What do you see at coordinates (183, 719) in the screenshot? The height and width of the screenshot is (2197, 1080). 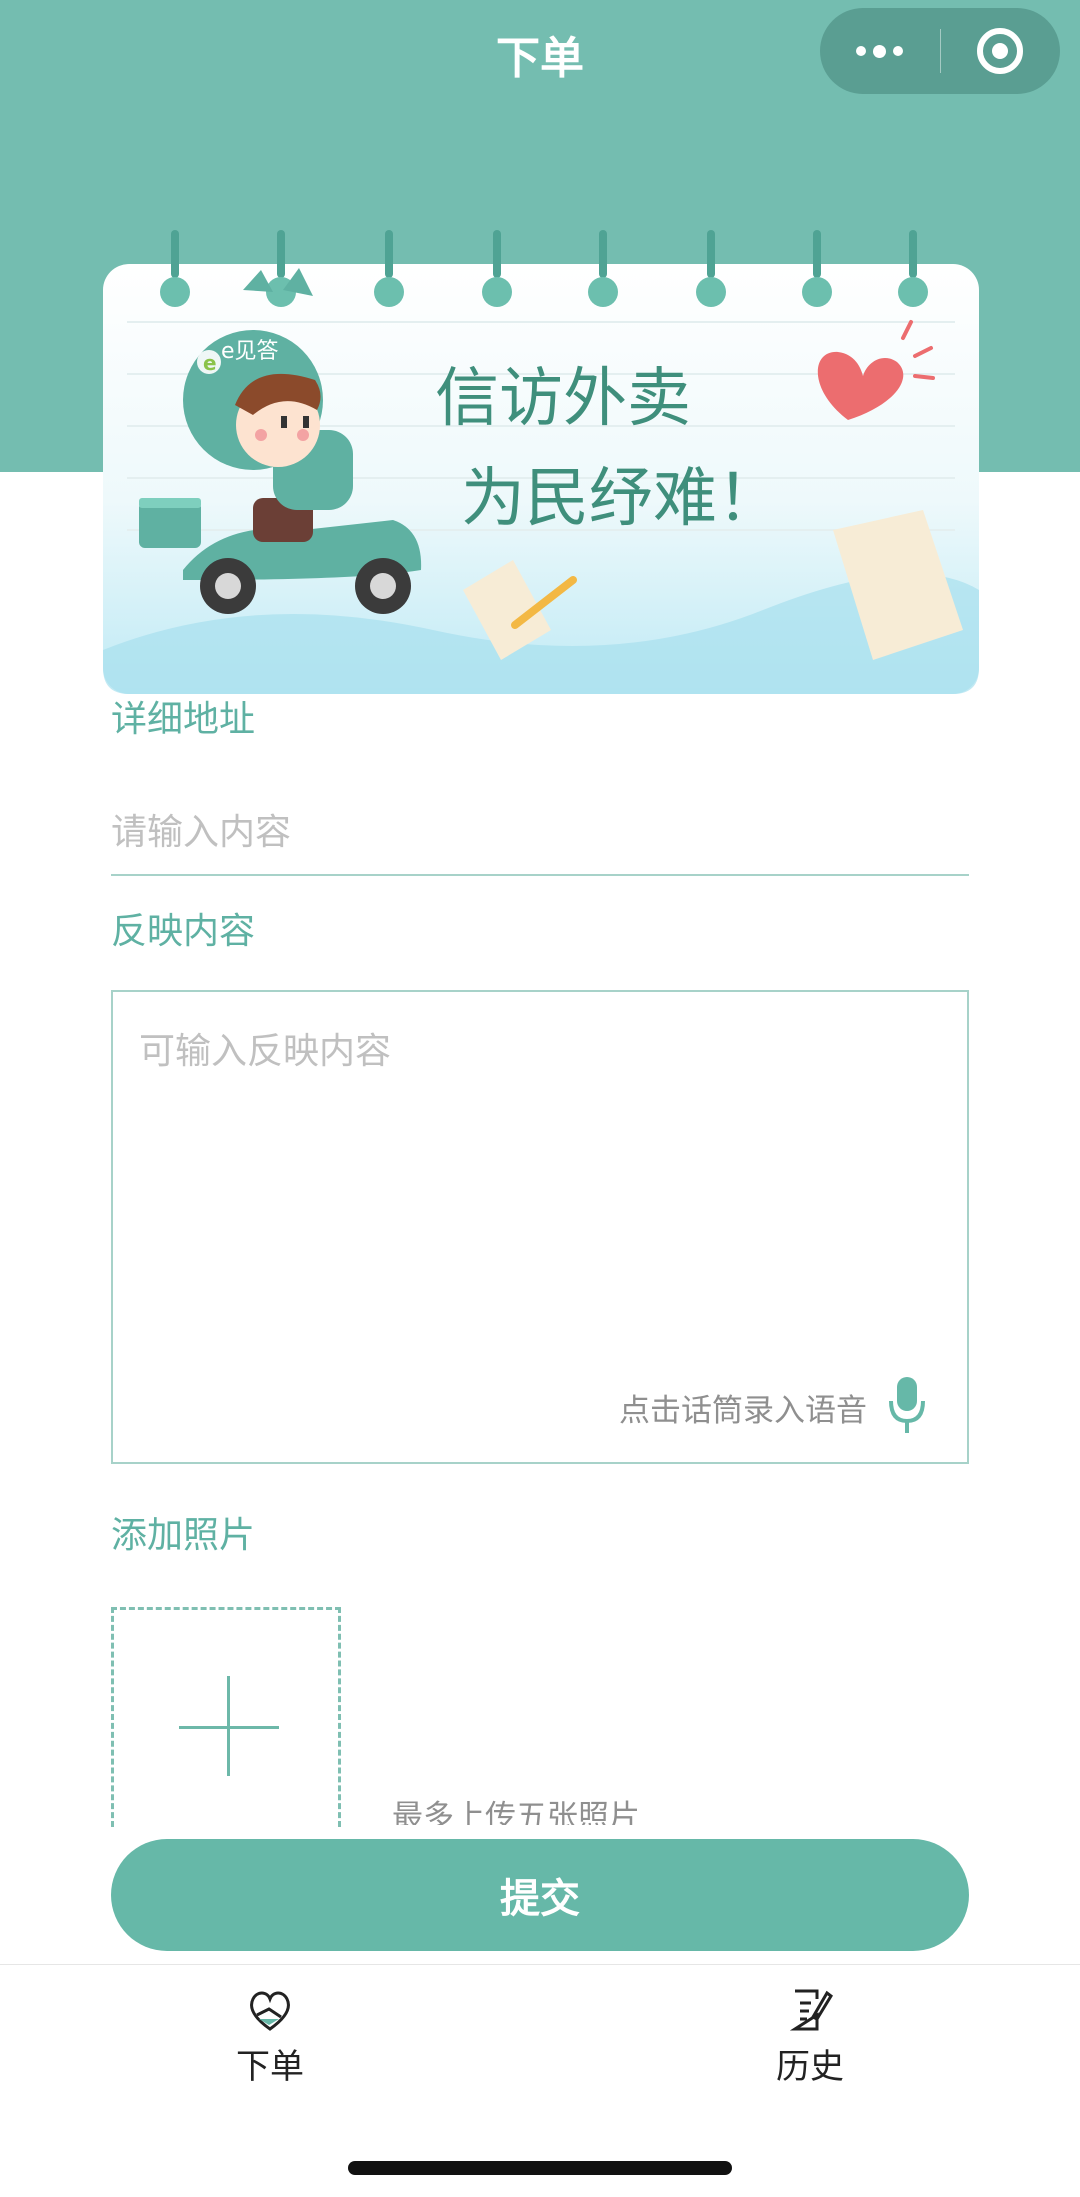 I see `address-label: 详细地址` at bounding box center [183, 719].